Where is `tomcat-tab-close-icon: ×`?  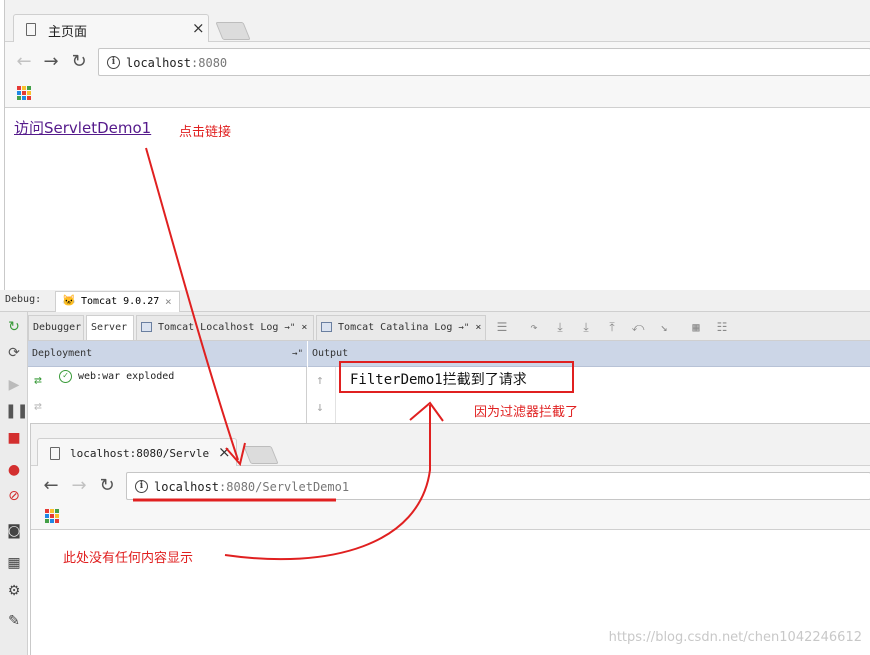 tomcat-tab-close-icon: × is located at coordinates (168, 301).